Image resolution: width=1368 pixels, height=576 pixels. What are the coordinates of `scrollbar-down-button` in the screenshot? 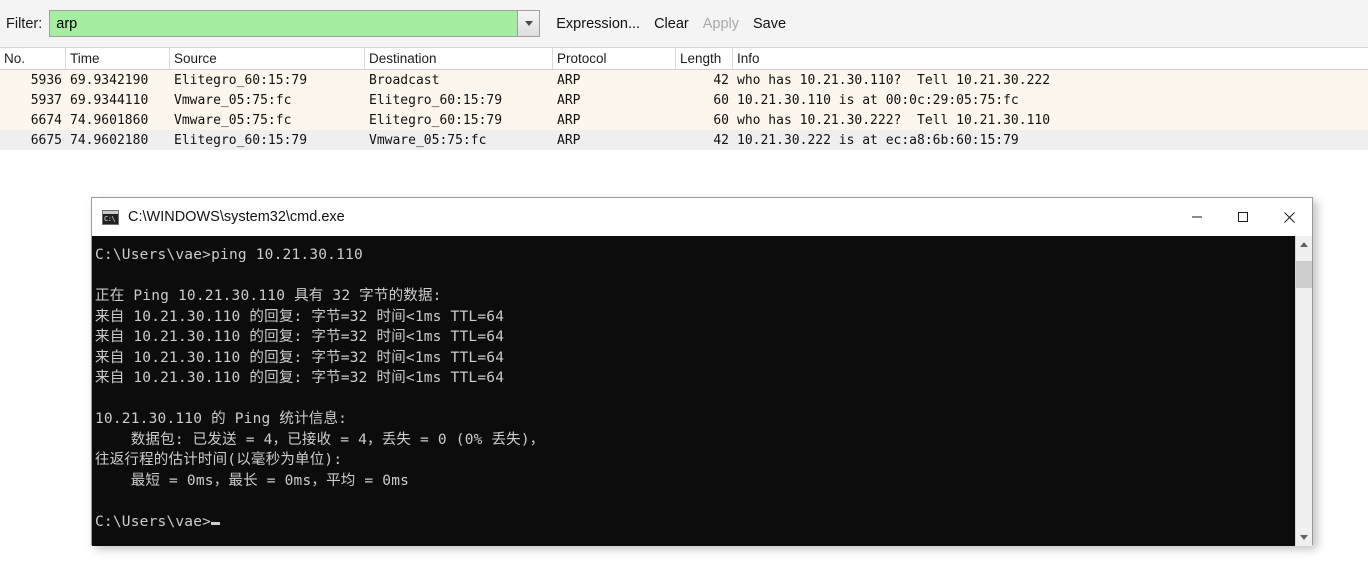 It's located at (1304, 537).